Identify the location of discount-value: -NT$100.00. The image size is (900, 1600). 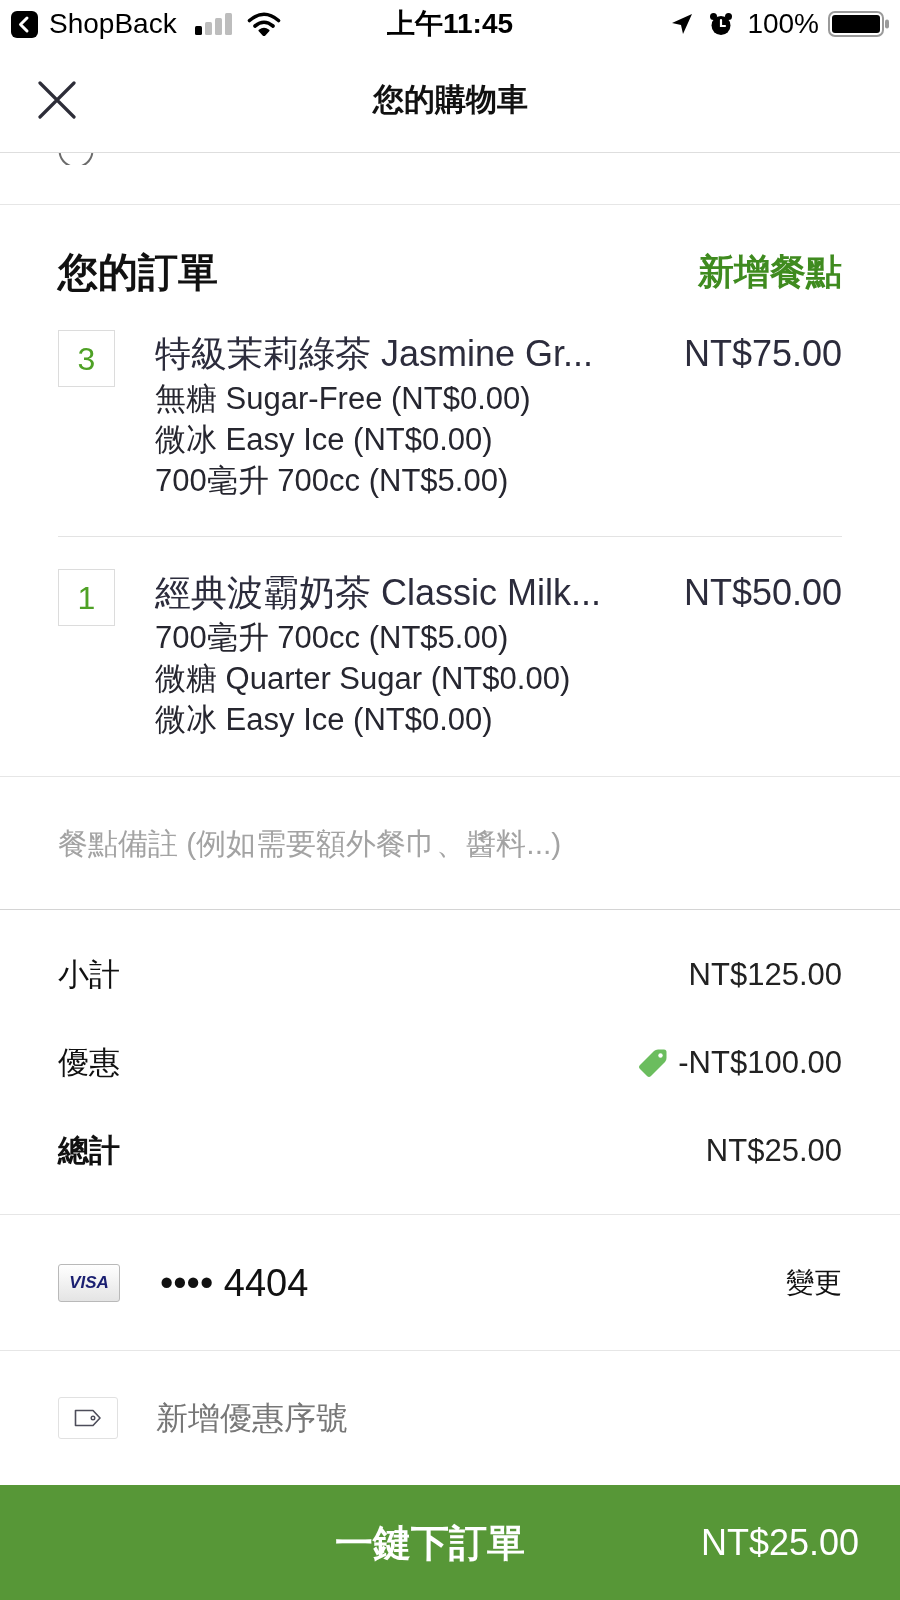
(760, 1062).